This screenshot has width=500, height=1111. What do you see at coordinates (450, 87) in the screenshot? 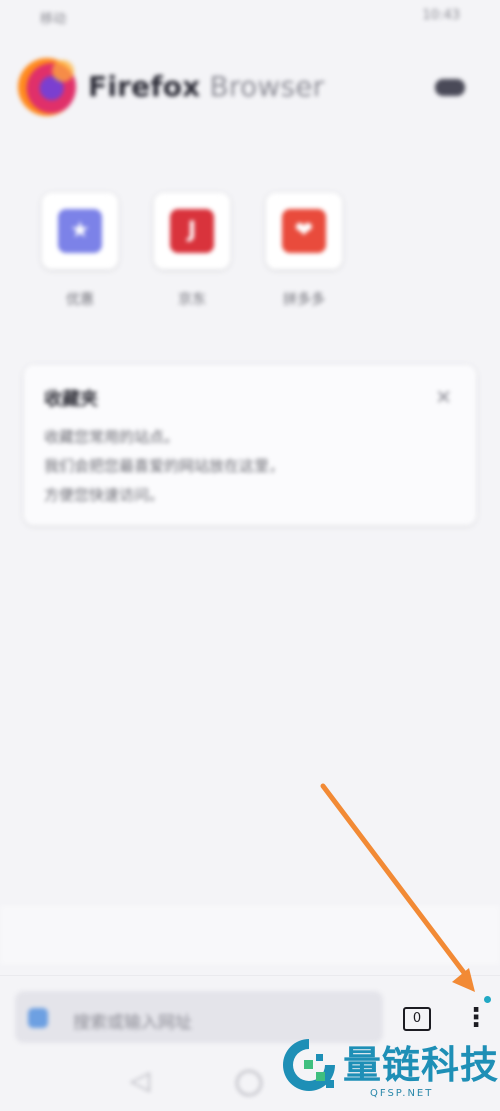
I see `private-mode-mask-icon` at bounding box center [450, 87].